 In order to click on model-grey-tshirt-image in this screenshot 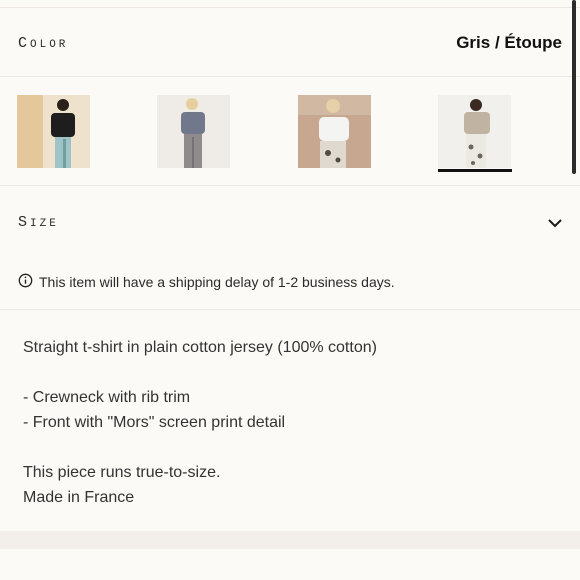, I will do `click(193, 131)`.